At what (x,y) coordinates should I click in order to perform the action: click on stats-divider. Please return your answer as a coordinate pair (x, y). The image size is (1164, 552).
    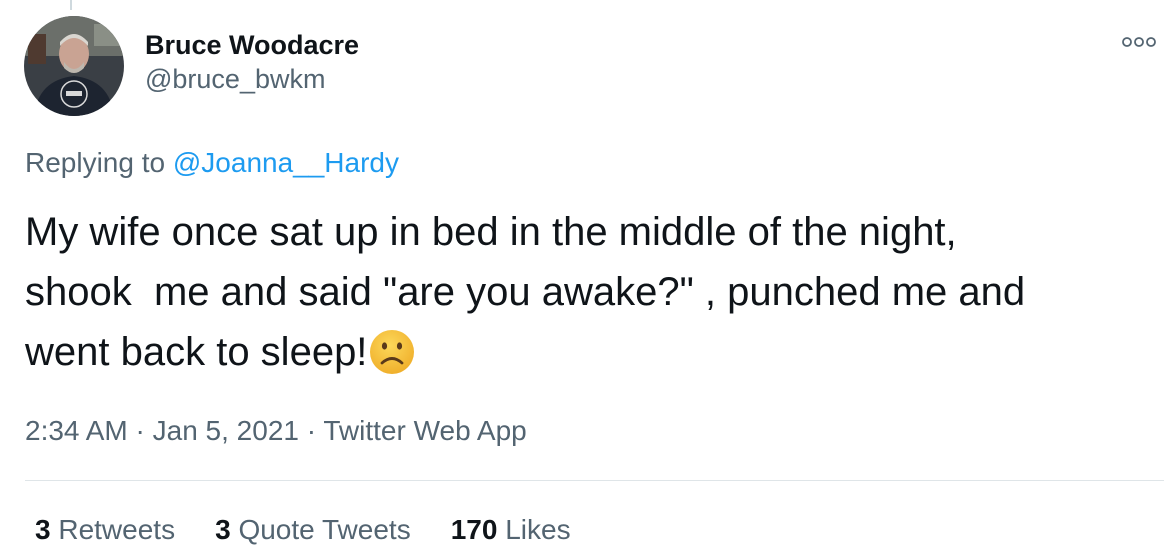
    Looking at the image, I should click on (594, 480).